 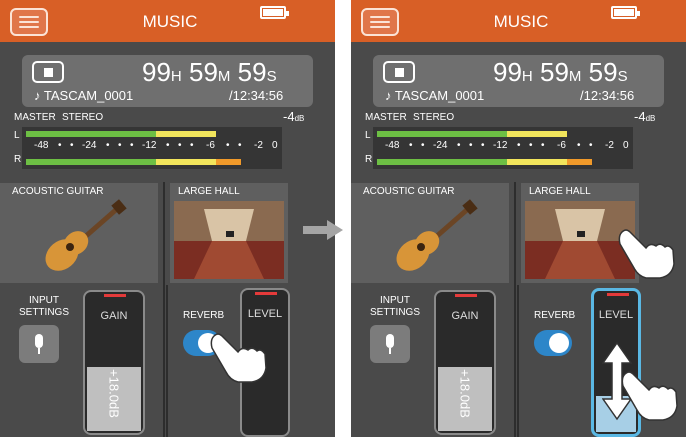 What do you see at coordinates (553, 343) in the screenshot?
I see `reverb-toggle` at bounding box center [553, 343].